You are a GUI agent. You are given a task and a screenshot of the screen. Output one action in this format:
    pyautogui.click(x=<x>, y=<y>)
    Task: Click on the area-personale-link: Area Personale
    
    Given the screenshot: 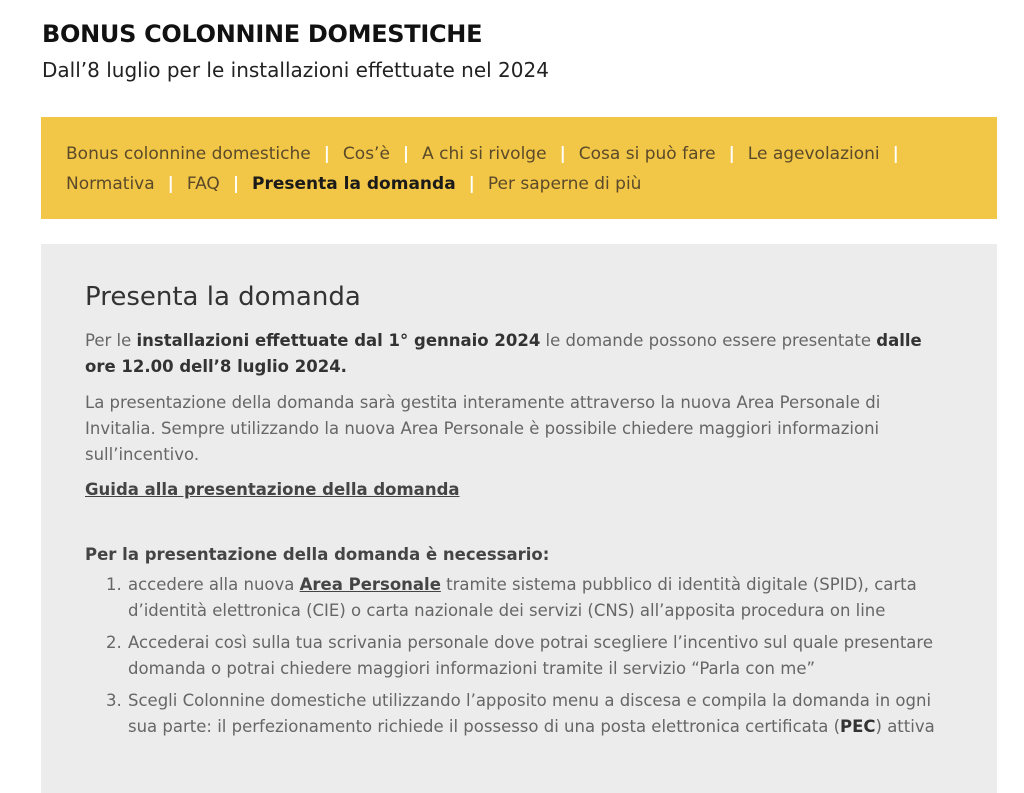 What is the action you would take?
    pyautogui.click(x=370, y=584)
    